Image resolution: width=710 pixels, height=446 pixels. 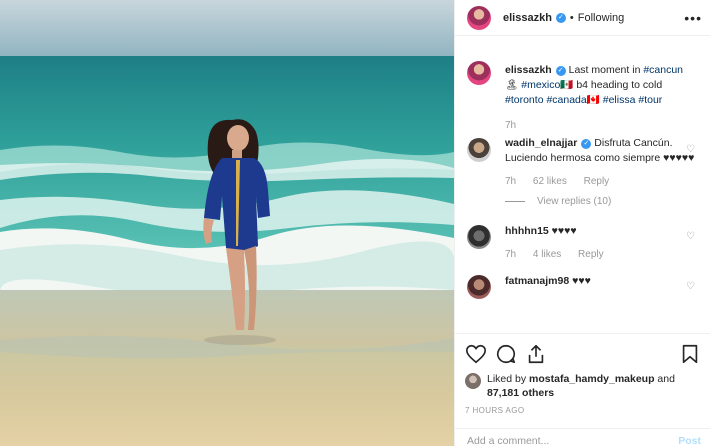 I want to click on hashtag-link: #cancun, so click(x=663, y=70).